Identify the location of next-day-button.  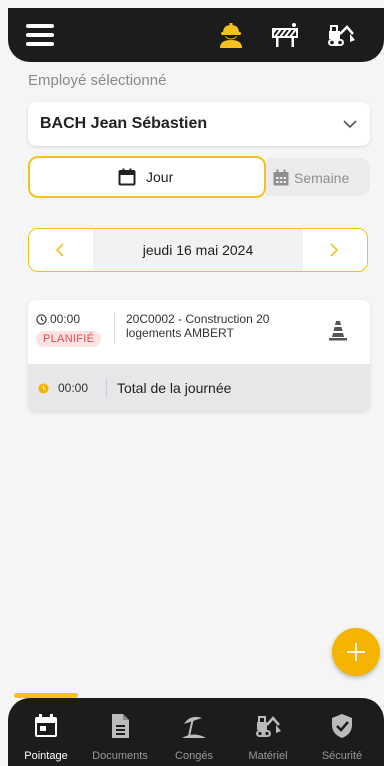
(335, 250).